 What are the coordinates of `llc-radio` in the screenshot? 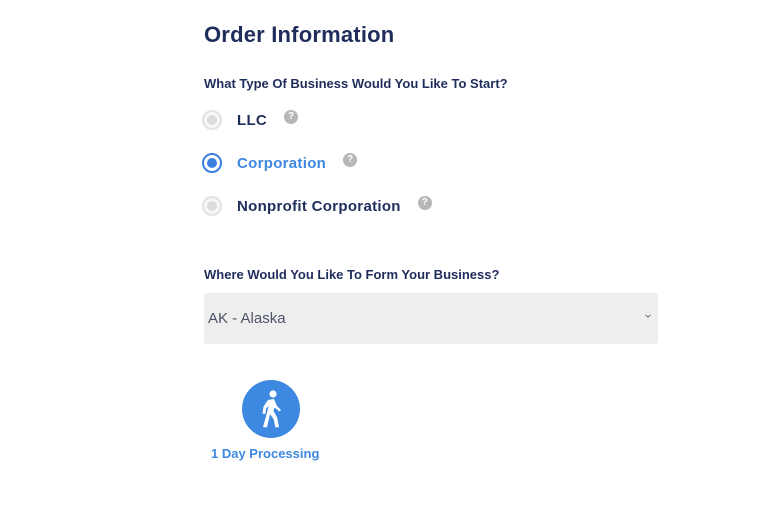 It's located at (212, 120).